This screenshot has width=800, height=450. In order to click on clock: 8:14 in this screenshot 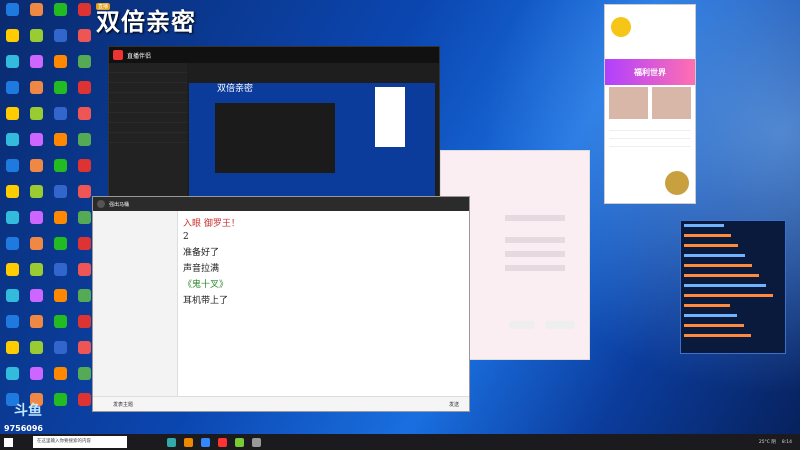, I will do `click(787, 442)`.